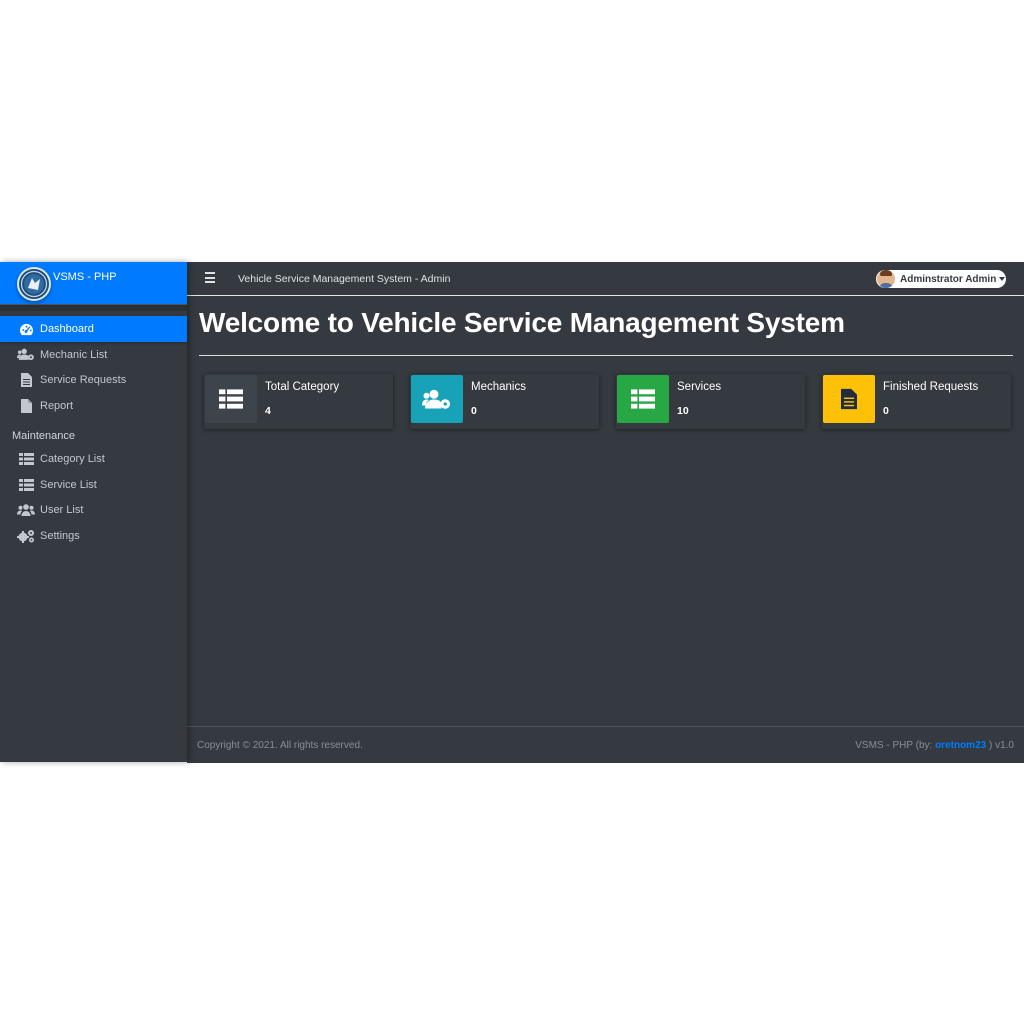 Image resolution: width=1024 pixels, height=1024 pixels. Describe the element at coordinates (26, 510) in the screenshot. I see `users-icon` at that location.